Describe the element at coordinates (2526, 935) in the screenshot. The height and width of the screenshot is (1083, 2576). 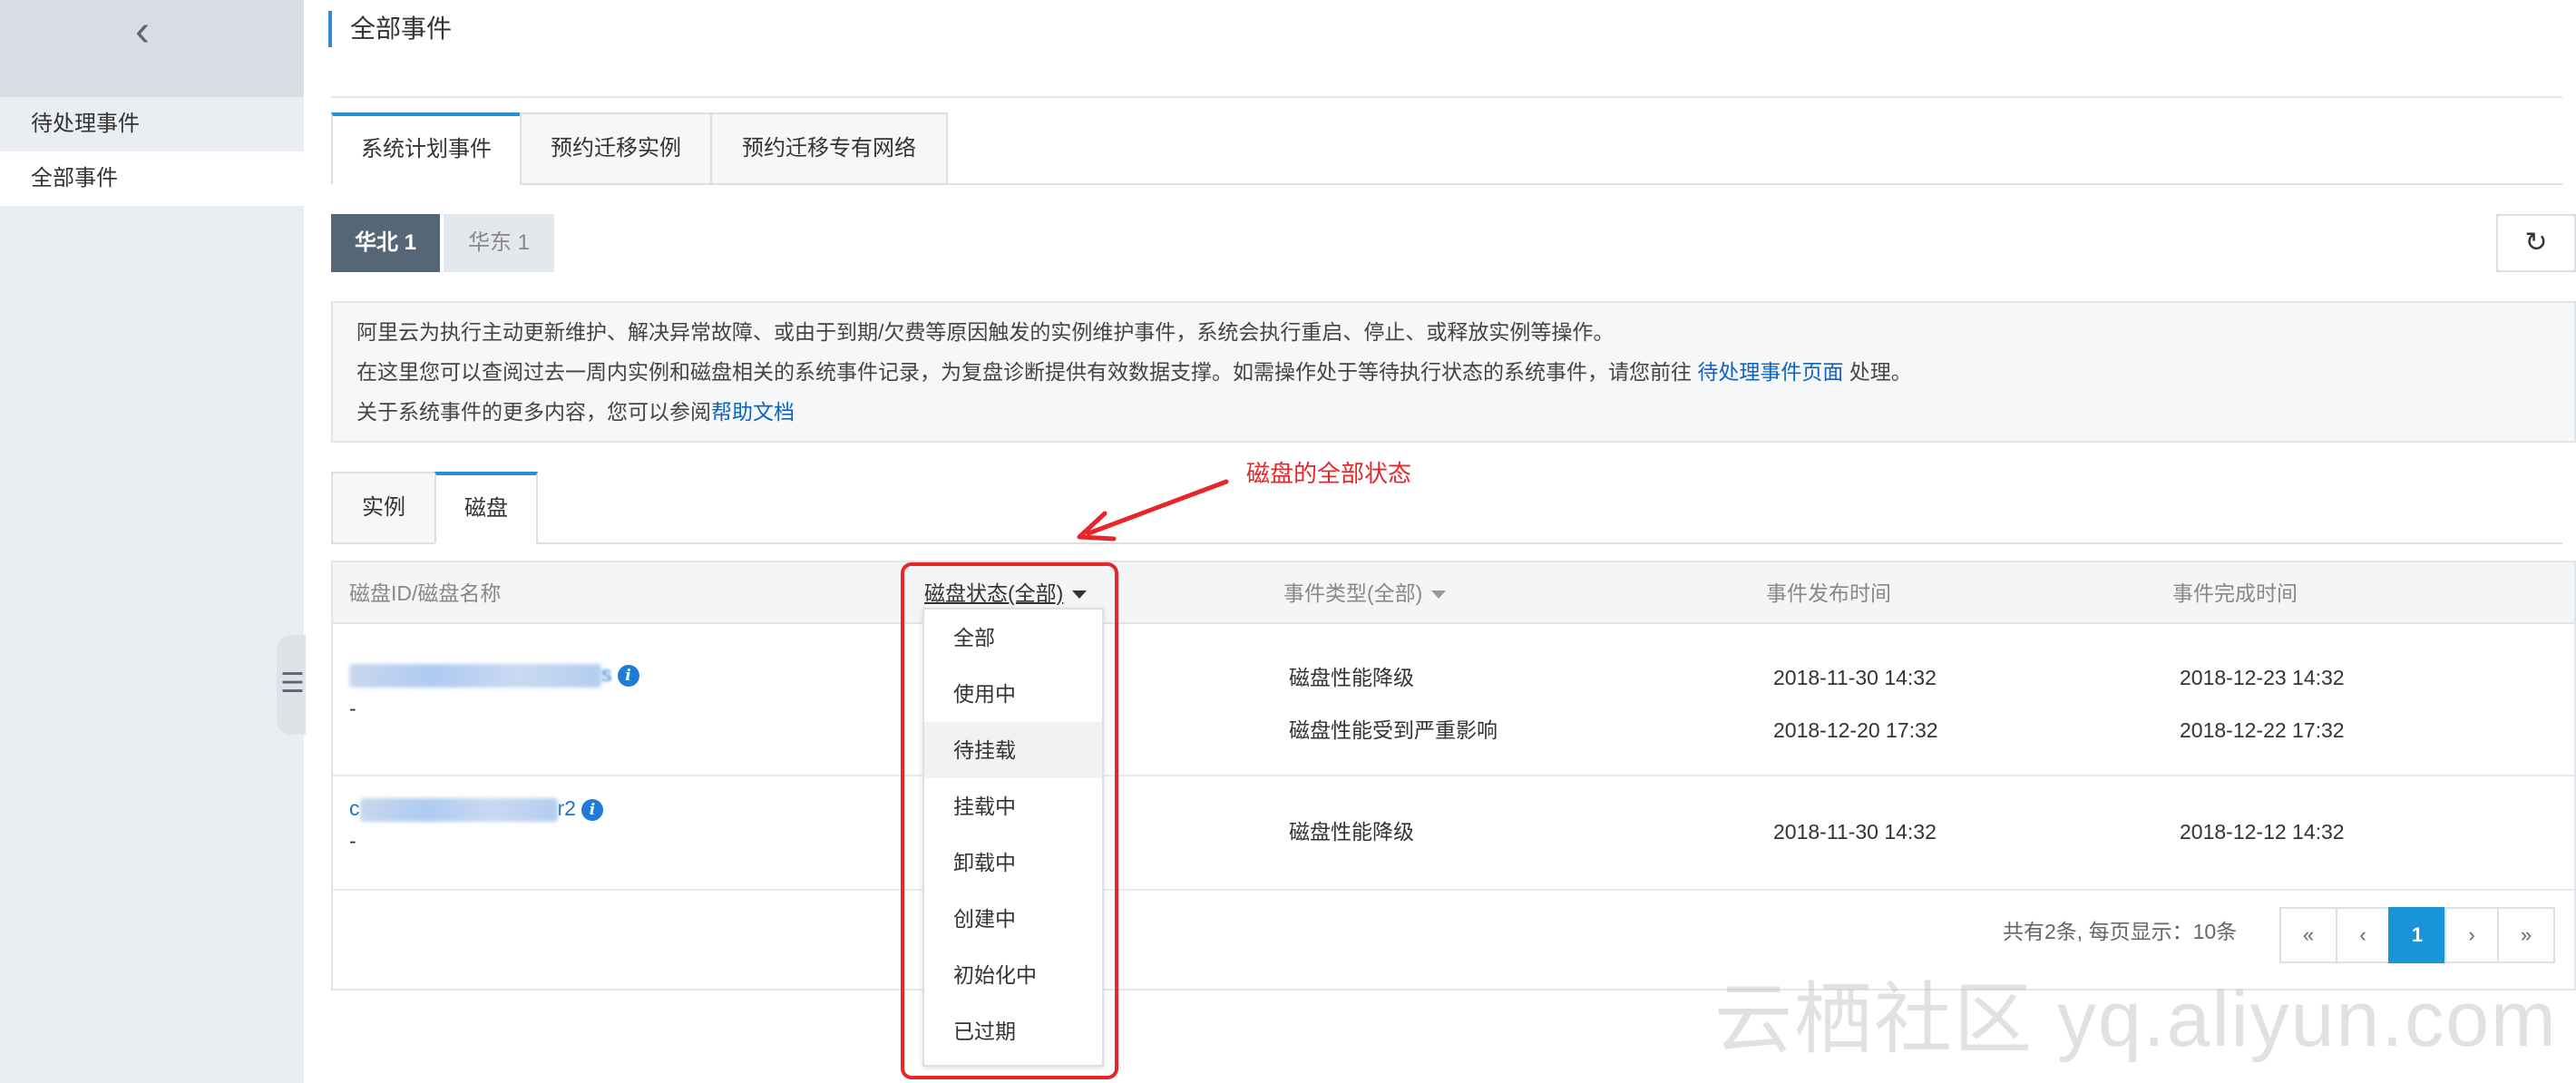
I see `pagination-last-button: »` at that location.